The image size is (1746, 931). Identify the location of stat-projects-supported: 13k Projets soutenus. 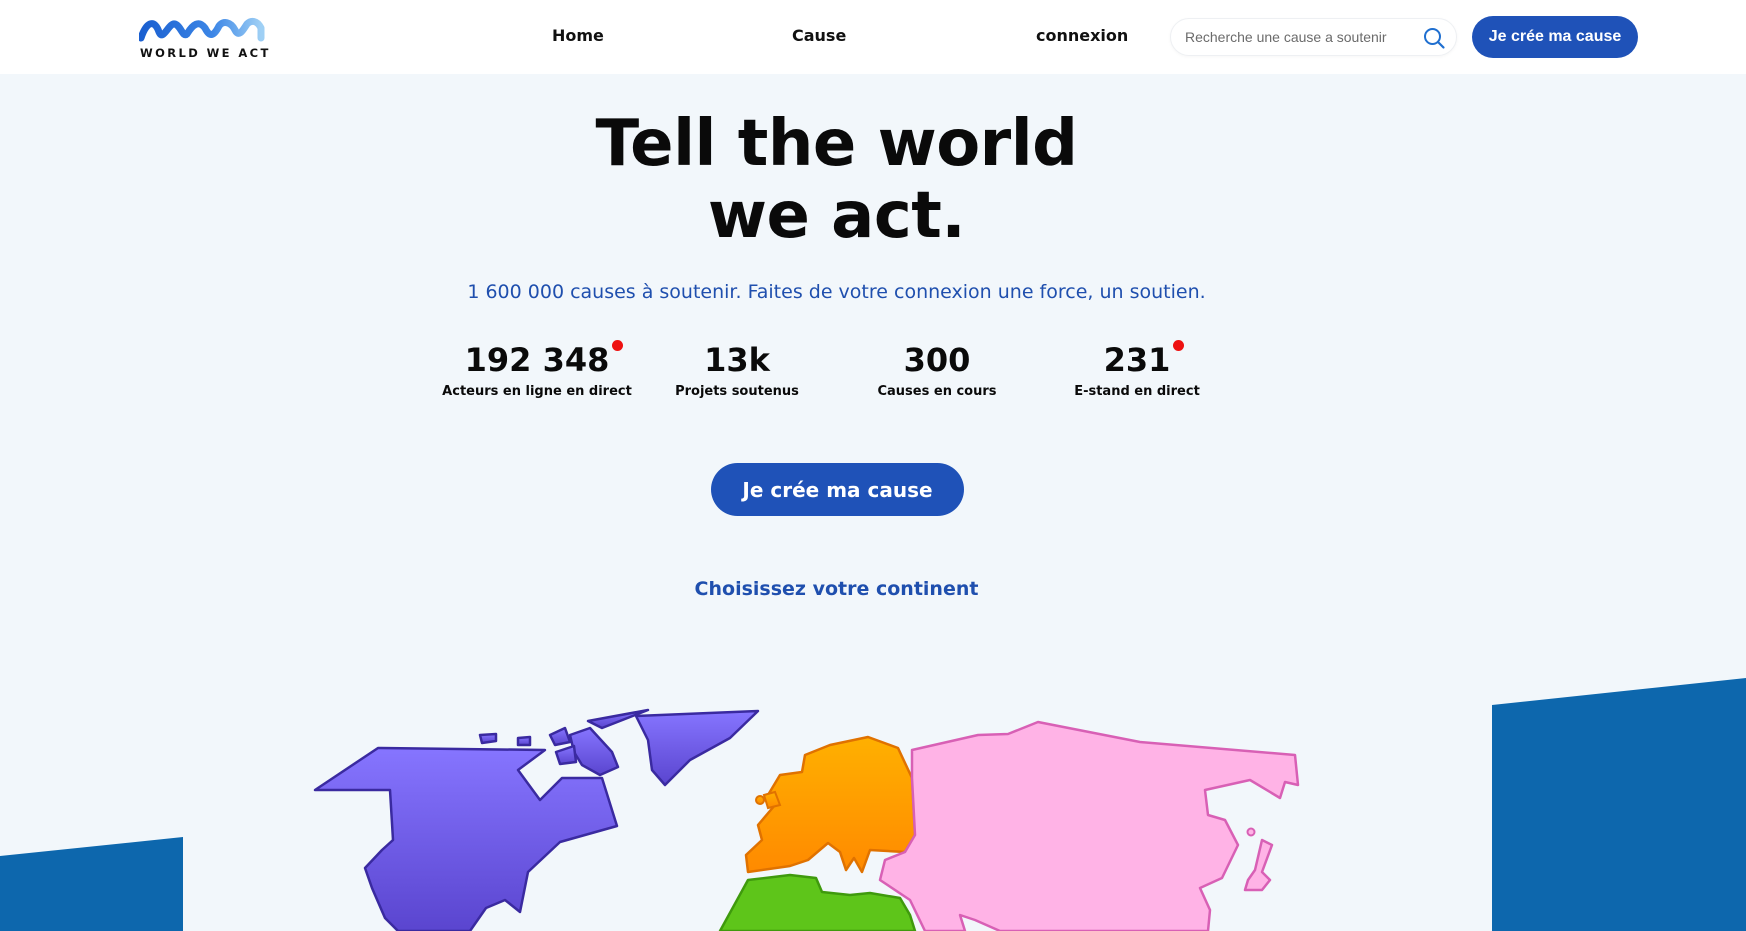
(737, 369).